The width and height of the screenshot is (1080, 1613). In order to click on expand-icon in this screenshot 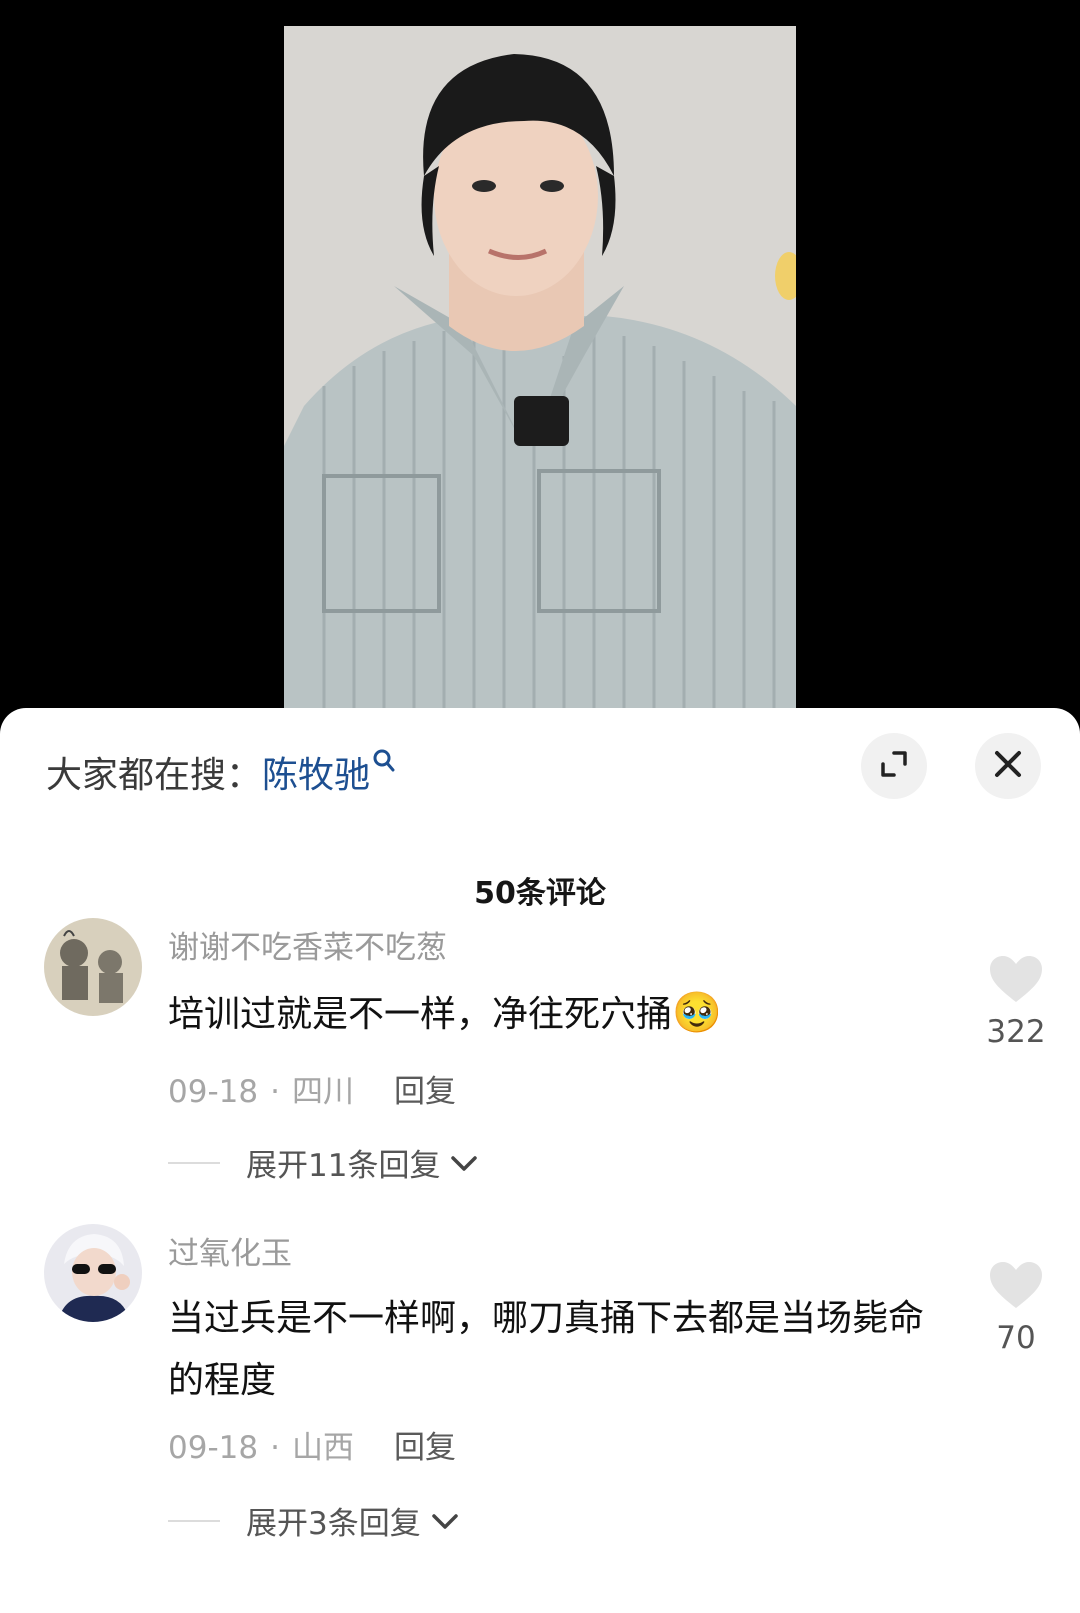, I will do `click(894, 766)`.